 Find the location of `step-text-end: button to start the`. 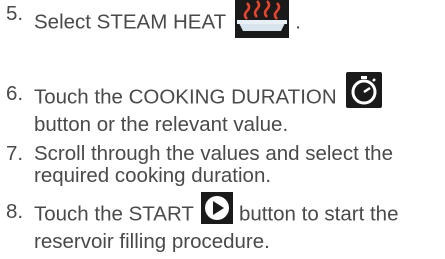

step-text-end: button to start the is located at coordinates (318, 214).